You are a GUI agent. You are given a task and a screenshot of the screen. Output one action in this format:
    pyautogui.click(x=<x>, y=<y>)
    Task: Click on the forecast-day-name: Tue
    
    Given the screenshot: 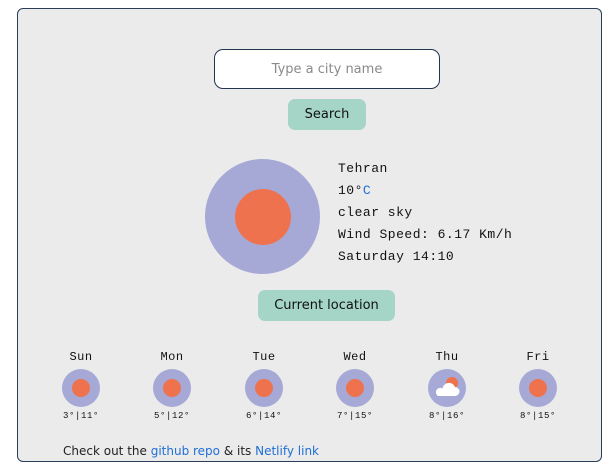 What is the action you would take?
    pyautogui.click(x=264, y=357)
    